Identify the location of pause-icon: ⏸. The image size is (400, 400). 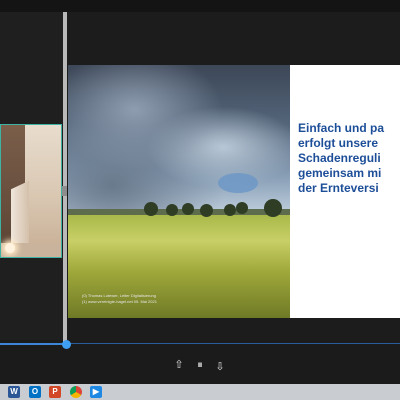
(200, 365).